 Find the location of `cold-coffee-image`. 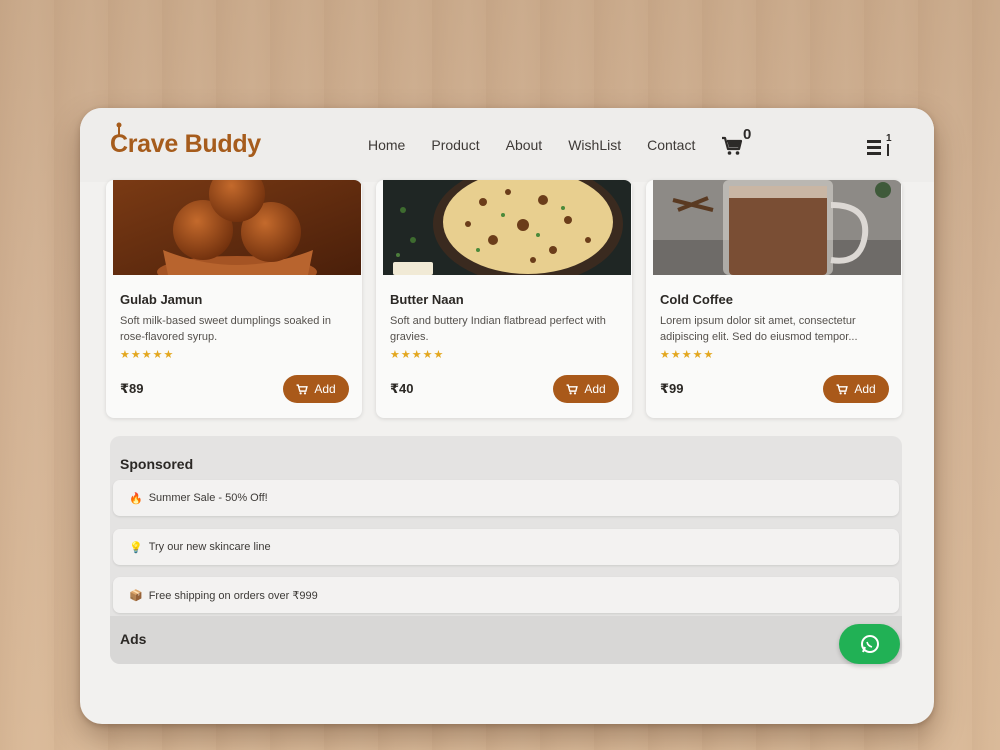

cold-coffee-image is located at coordinates (777, 227).